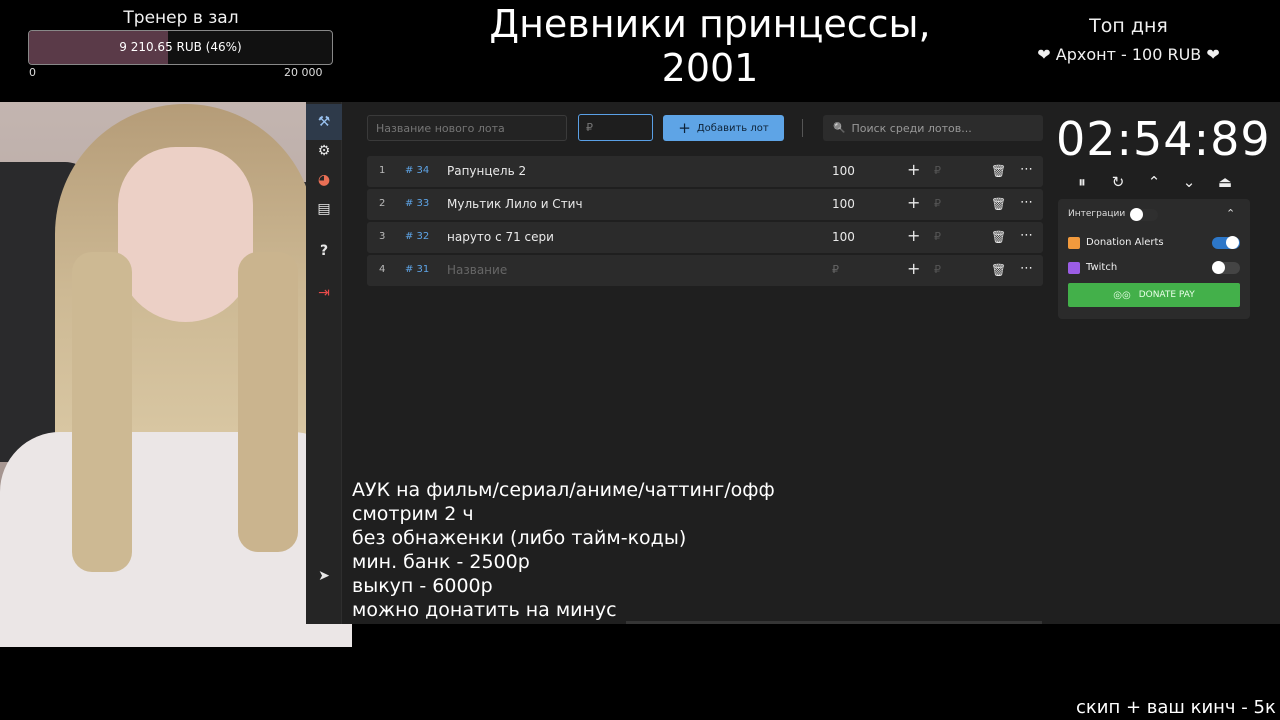 The height and width of the screenshot is (720, 1280). I want to click on donation-alerts-toggle, so click(1226, 242).